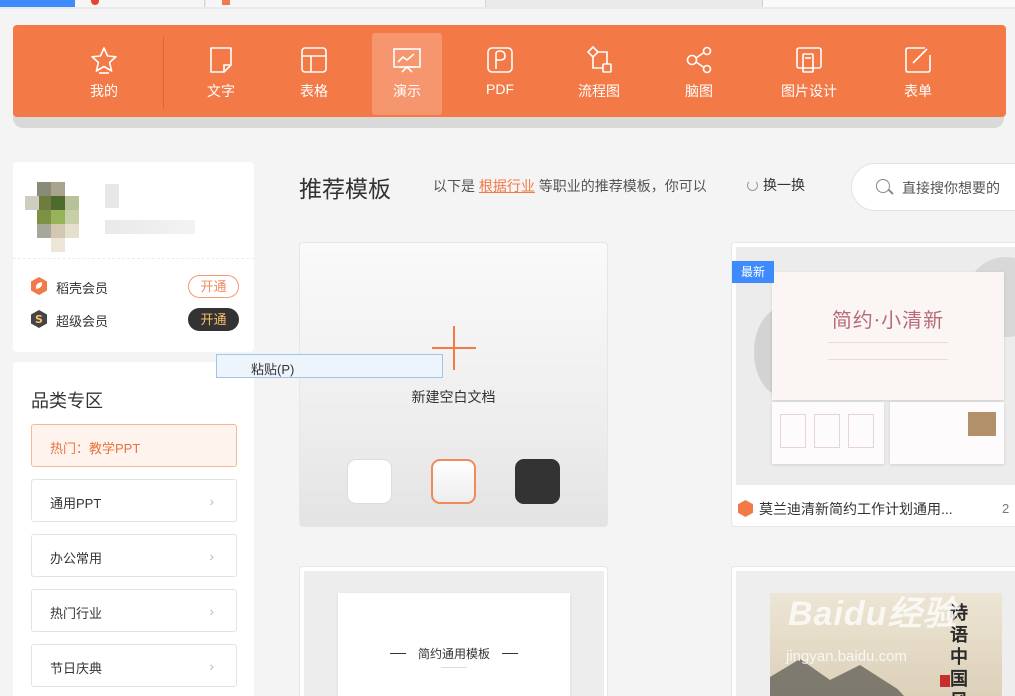 This screenshot has height=696, width=1015. What do you see at coordinates (454, 644) in the screenshot?
I see `template-slide-preview: 简约通用模板 ──────` at bounding box center [454, 644].